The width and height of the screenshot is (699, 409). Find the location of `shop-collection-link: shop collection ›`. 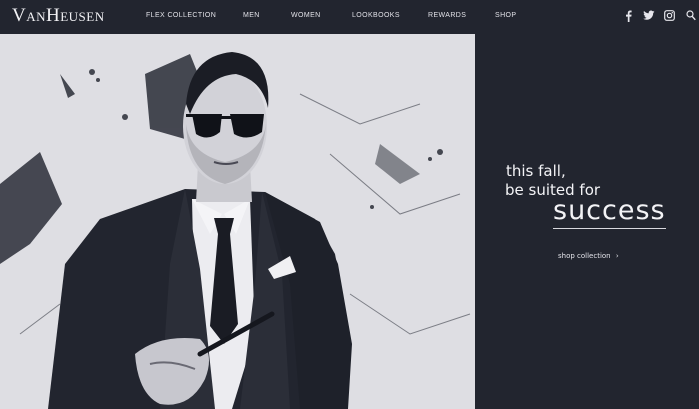

shop-collection-link: shop collection › is located at coordinates (588, 256).